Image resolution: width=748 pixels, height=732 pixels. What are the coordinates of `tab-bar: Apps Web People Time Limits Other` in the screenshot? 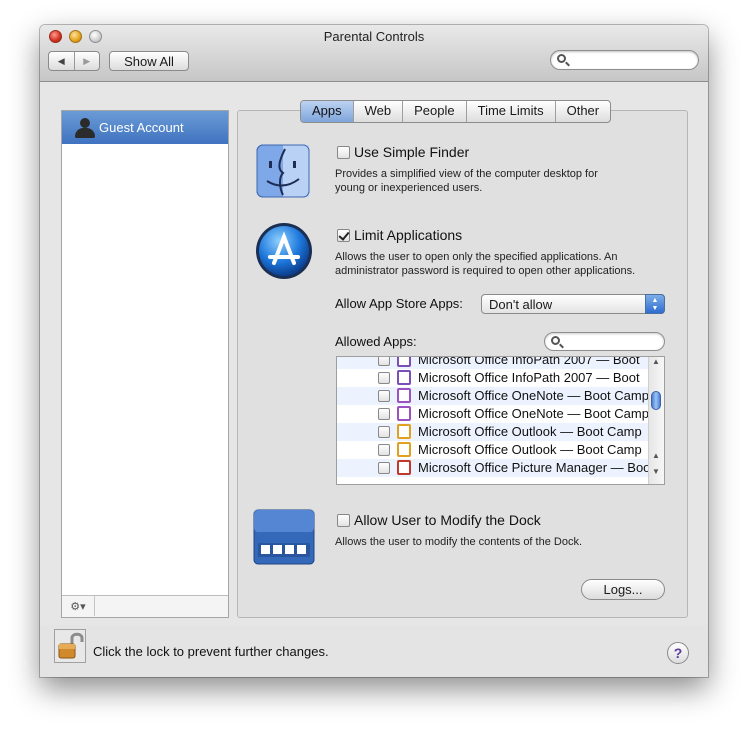 It's located at (456, 111).